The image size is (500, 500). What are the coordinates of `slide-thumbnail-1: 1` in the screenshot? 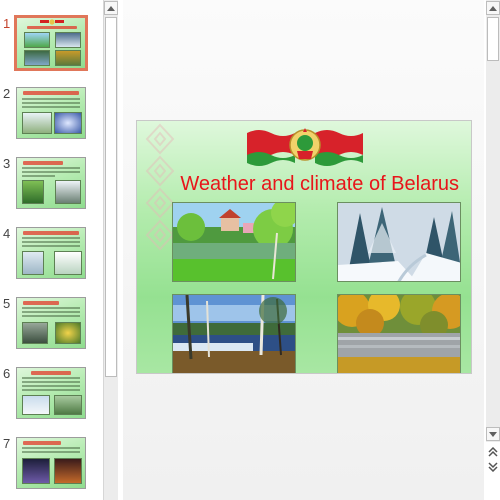 It's located at (51, 44).